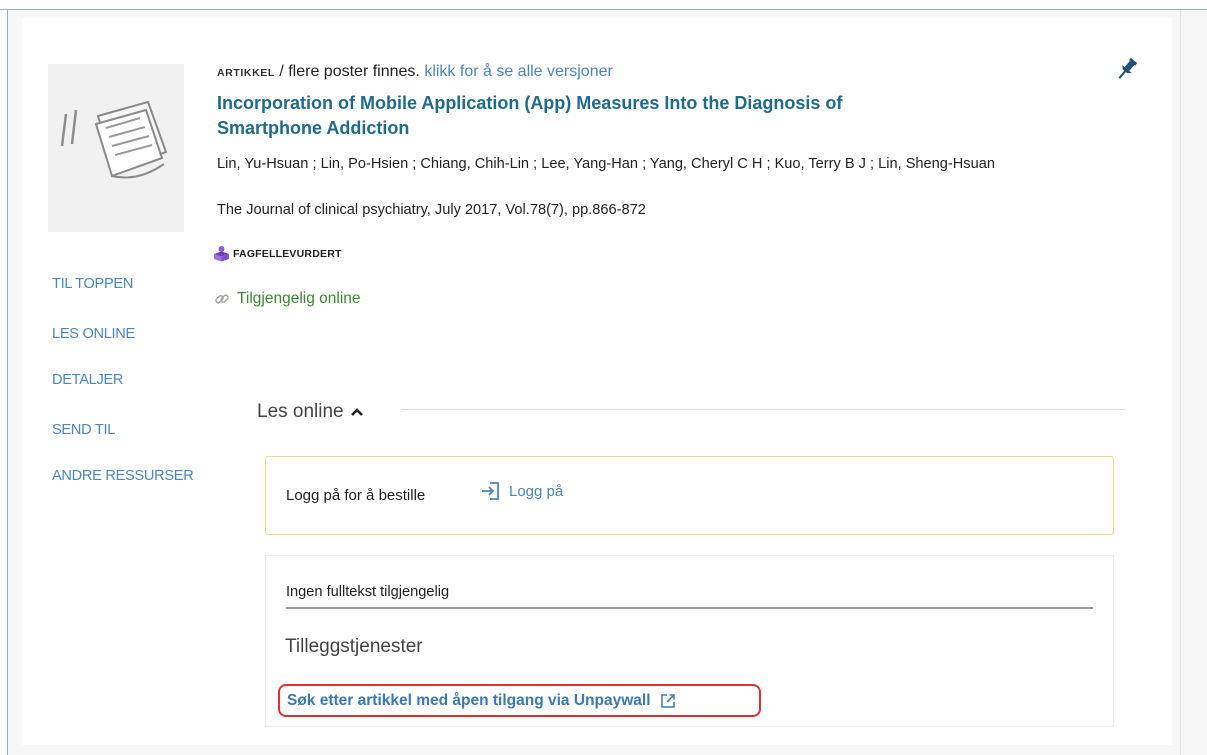  What do you see at coordinates (689, 608) in the screenshot?
I see `fulltext-divider` at bounding box center [689, 608].